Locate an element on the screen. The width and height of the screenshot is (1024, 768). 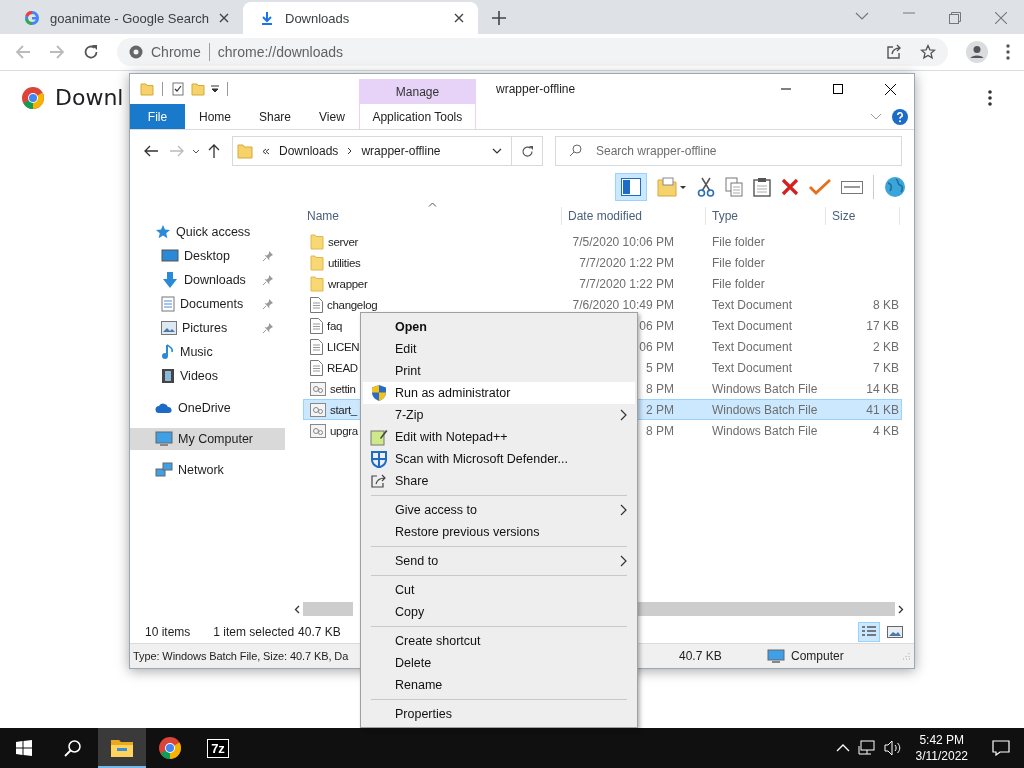
file-size: 7 KB is located at coordinates (886, 367).